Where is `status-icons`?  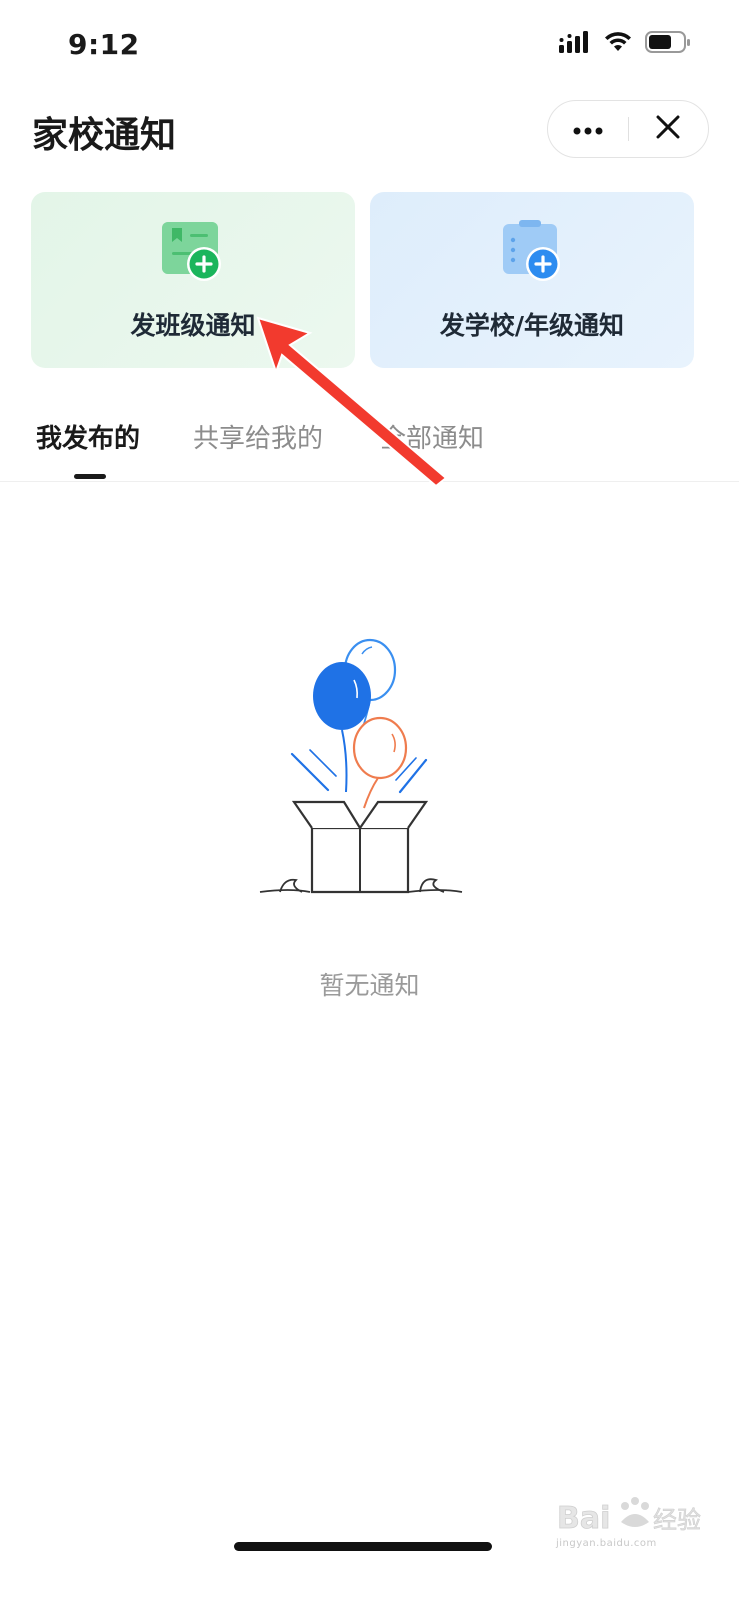 status-icons is located at coordinates (625, 44).